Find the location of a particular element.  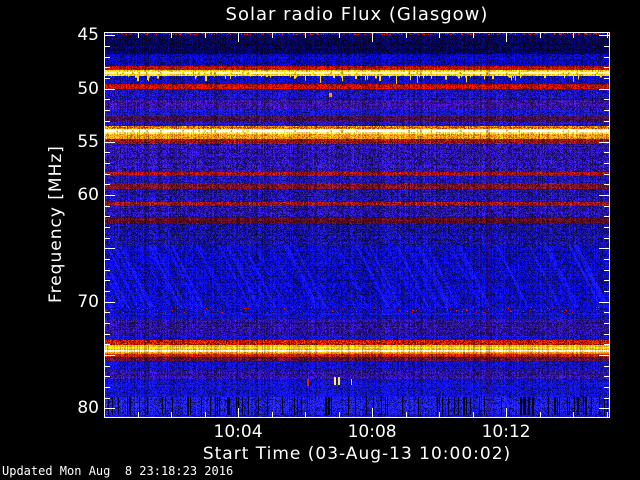

y-tick-label-80: 80 is located at coordinates (88, 408).